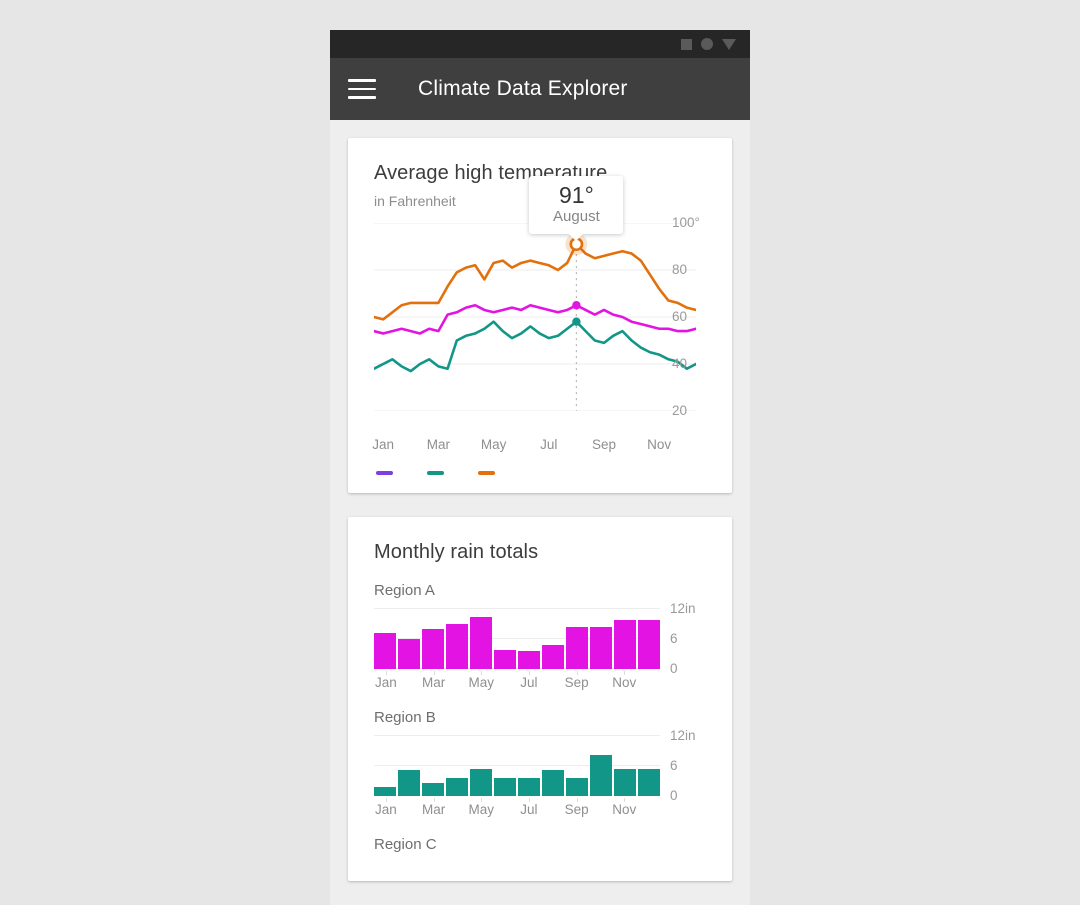 This screenshot has height=905, width=1080. I want to click on status-bar, so click(540, 44).